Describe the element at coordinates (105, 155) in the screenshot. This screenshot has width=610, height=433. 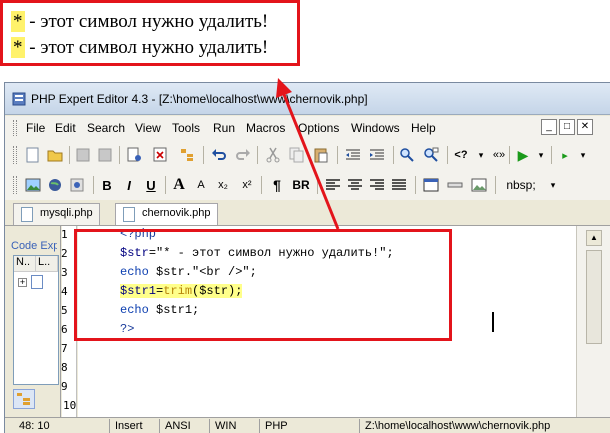
I see `save-all-icon` at that location.